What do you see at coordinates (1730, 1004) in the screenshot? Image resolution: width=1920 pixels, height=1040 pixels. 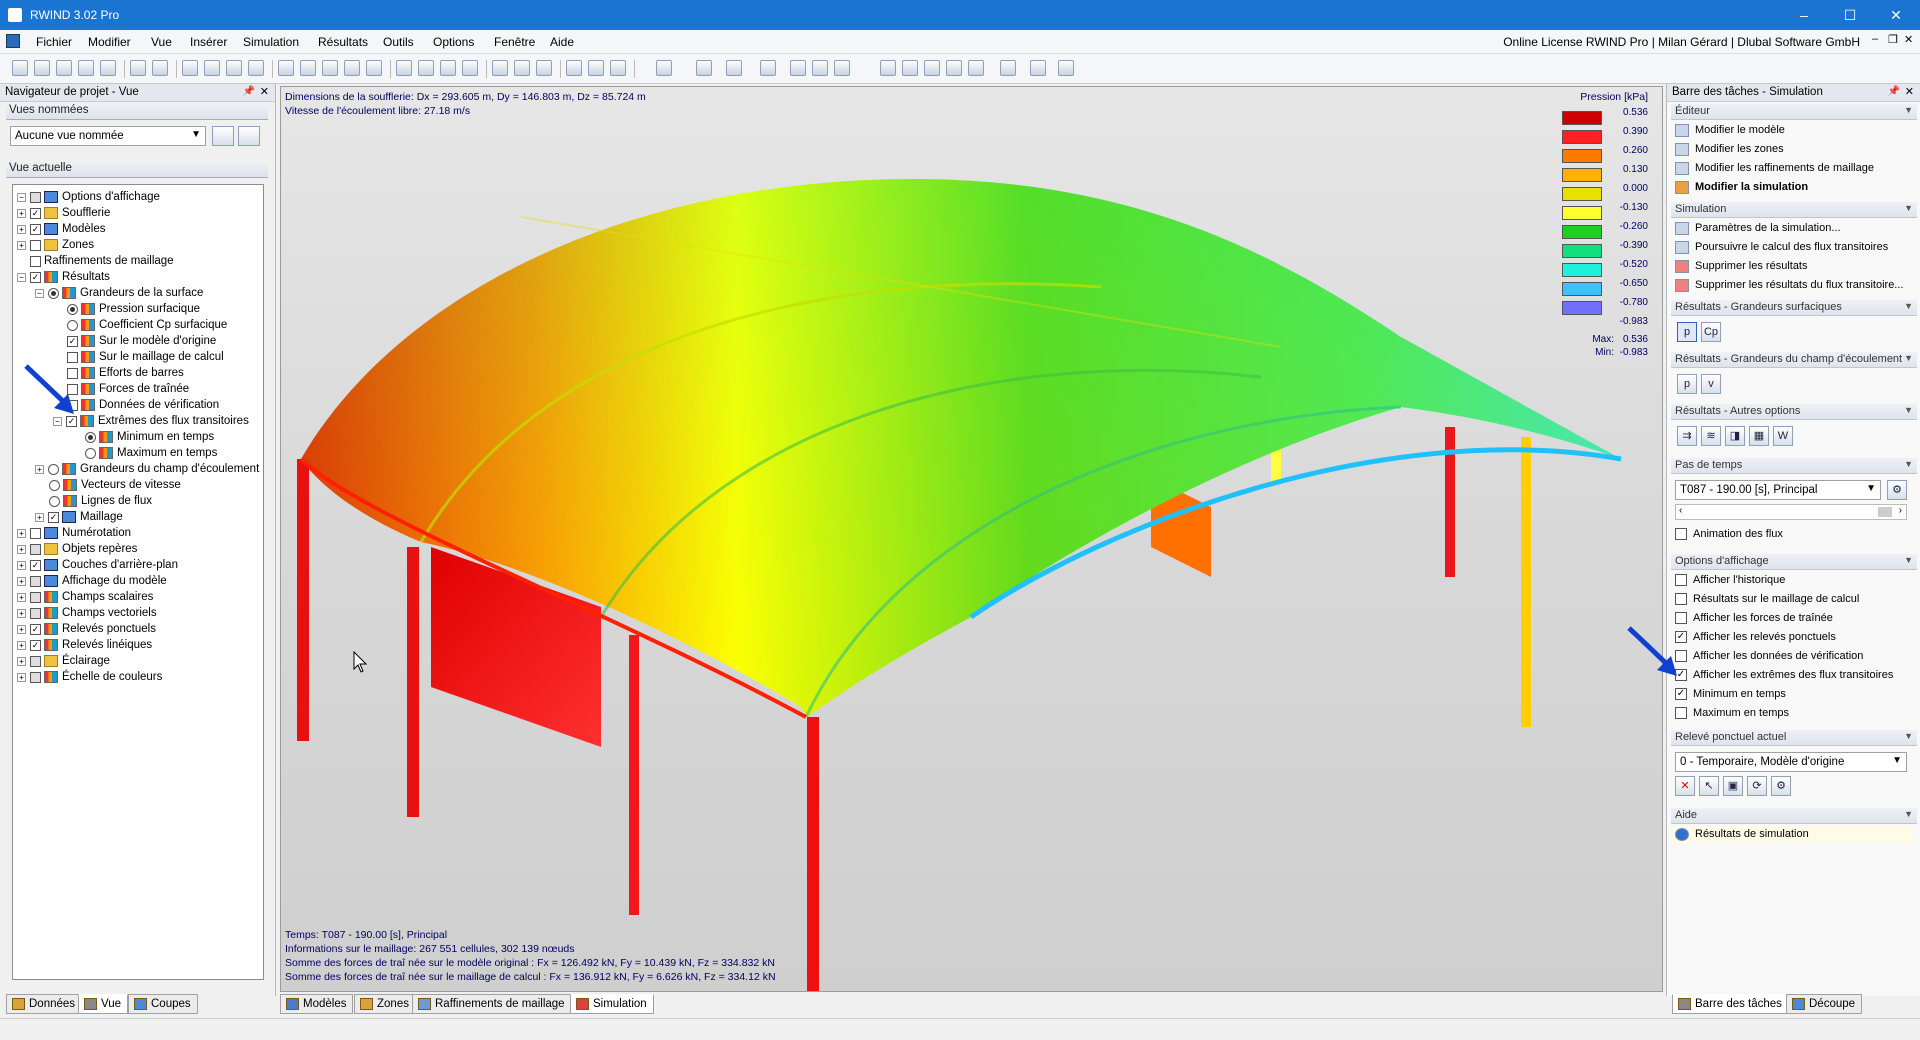 I see `tab-barre-taches: Barre des tâches` at bounding box center [1730, 1004].